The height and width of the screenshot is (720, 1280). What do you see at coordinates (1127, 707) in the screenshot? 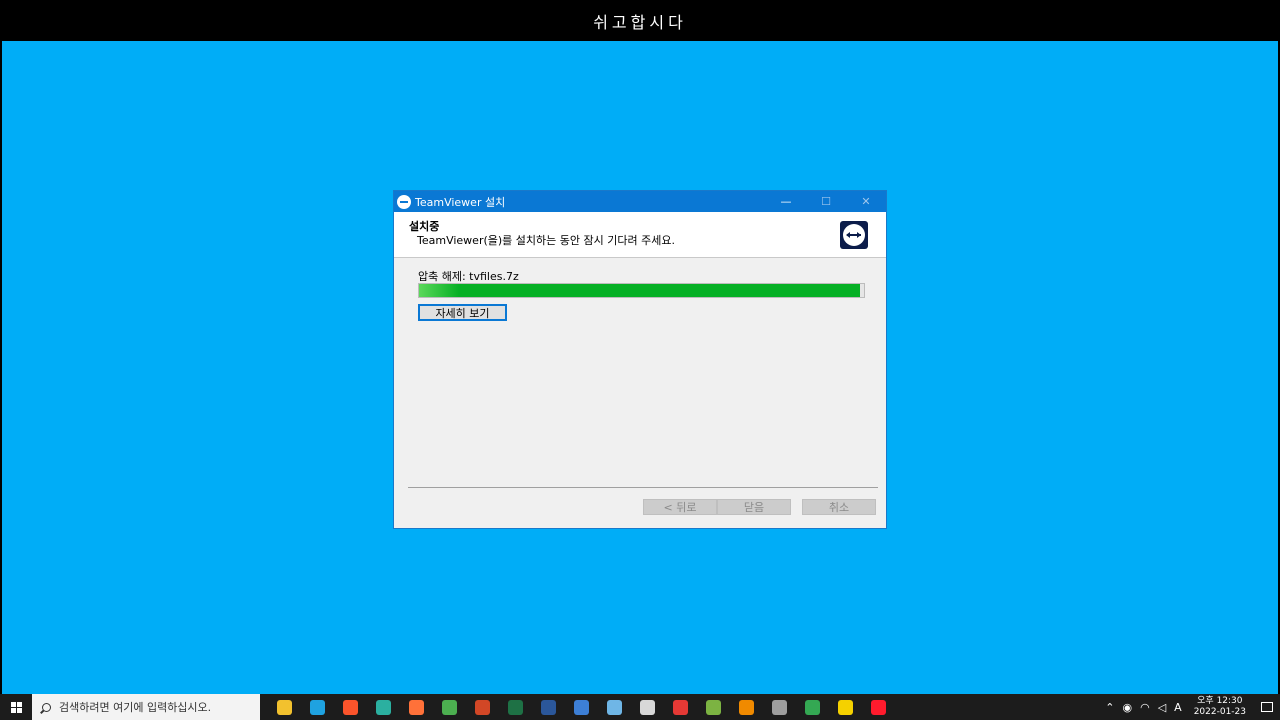
I see `meet-icon: ◉` at bounding box center [1127, 707].